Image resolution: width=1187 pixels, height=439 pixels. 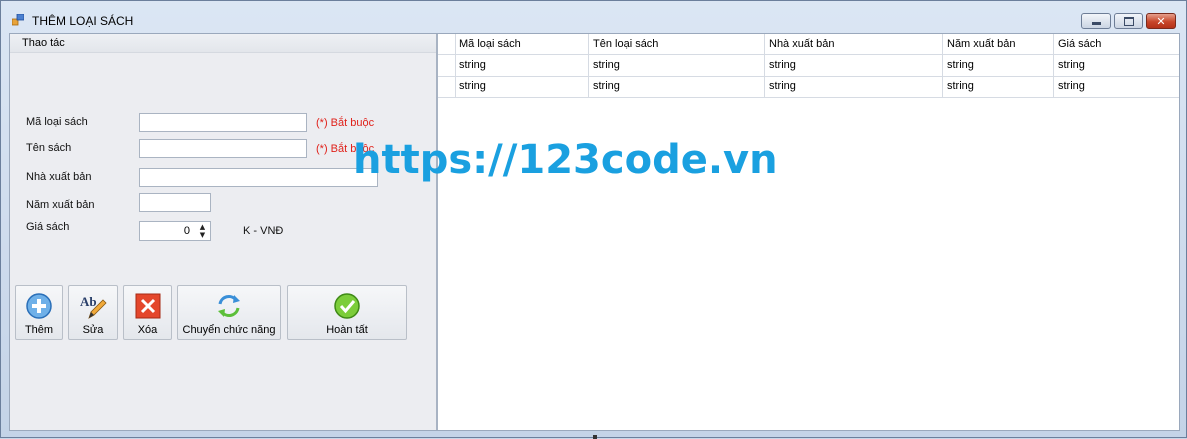 I want to click on delete-icon, so click(x=147, y=306).